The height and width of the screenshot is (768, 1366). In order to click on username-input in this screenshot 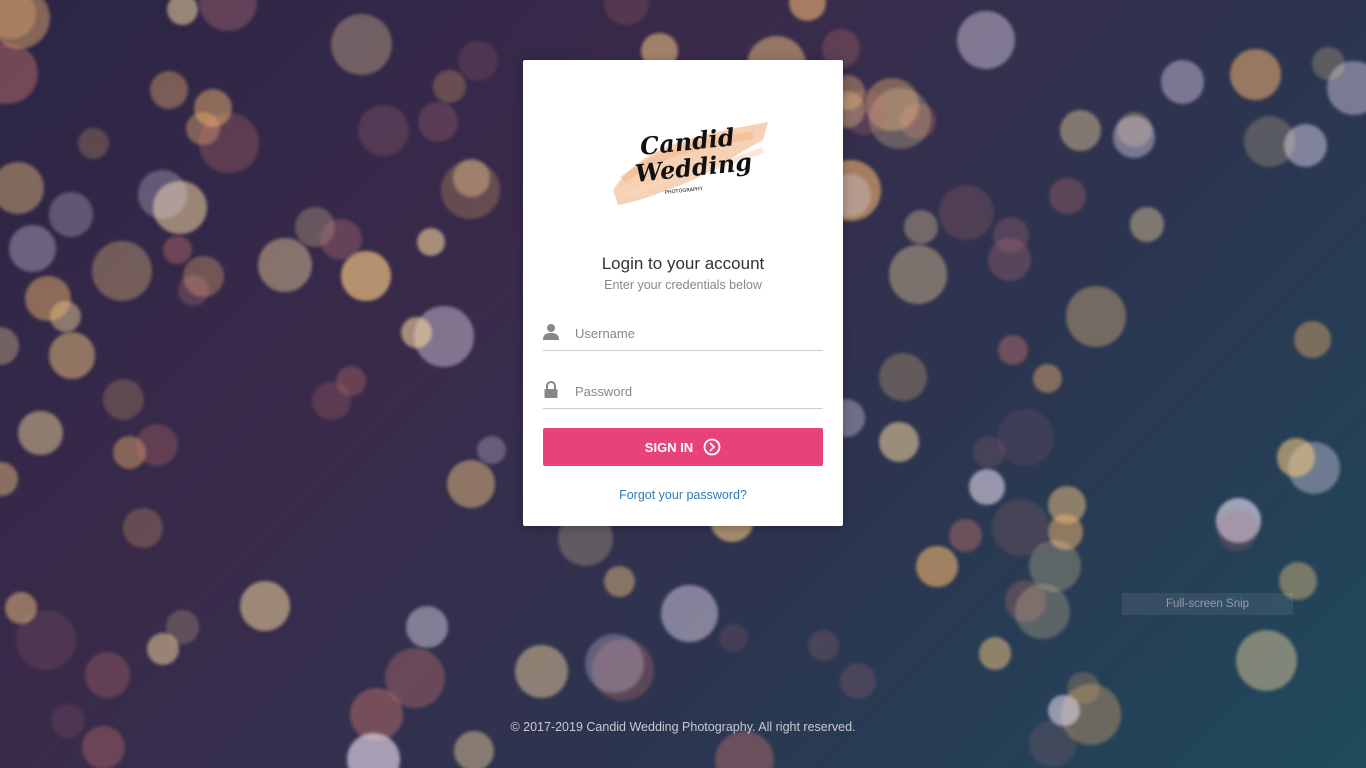, I will do `click(697, 333)`.